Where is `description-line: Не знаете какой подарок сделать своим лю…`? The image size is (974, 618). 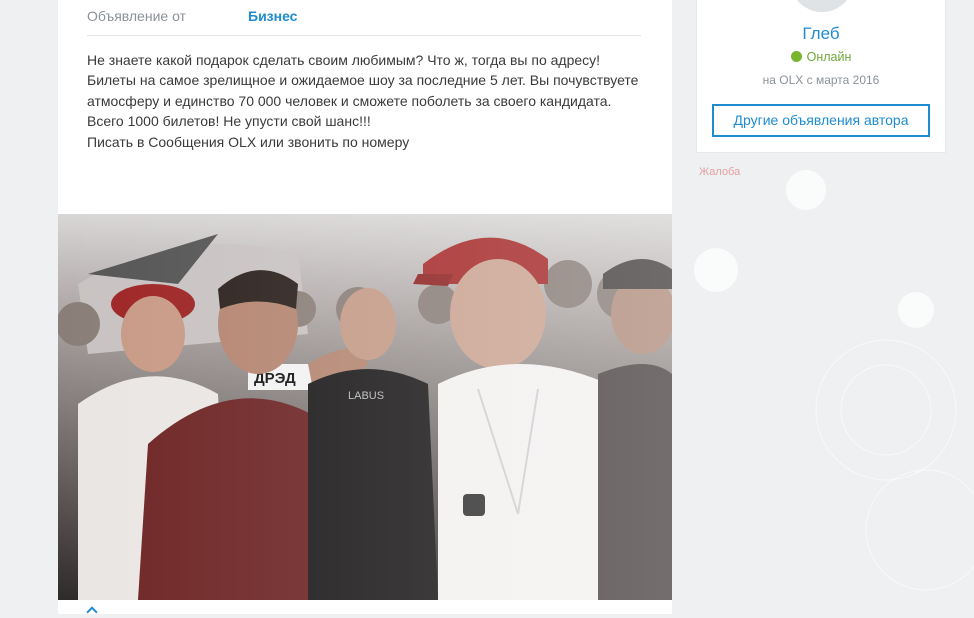
description-line: Не знаете какой подарок сделать своим лю… is located at coordinates (344, 60).